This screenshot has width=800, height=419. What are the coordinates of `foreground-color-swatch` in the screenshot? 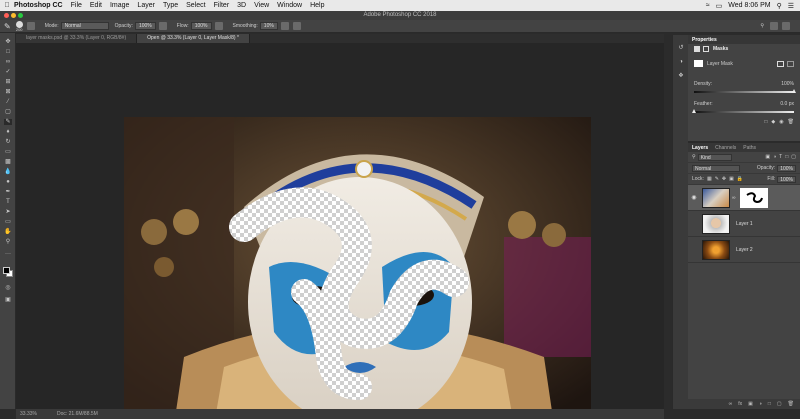 It's located at (6, 270).